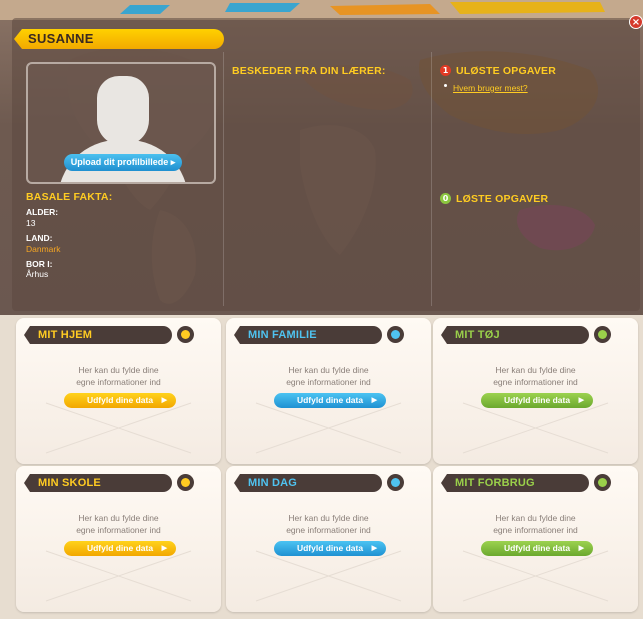  I want to click on fact-label-country: LAND:, so click(39, 238).